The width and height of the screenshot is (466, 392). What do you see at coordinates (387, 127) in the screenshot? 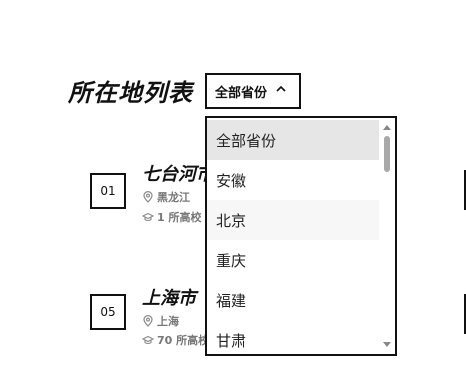
I see `scroll-up-arrow-icon` at bounding box center [387, 127].